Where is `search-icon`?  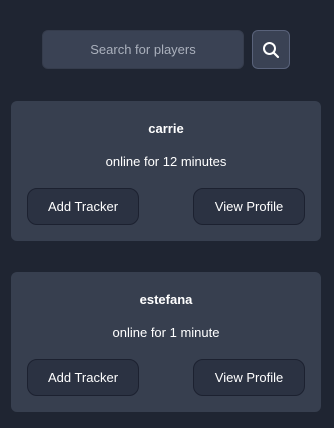 search-icon is located at coordinates (271, 49).